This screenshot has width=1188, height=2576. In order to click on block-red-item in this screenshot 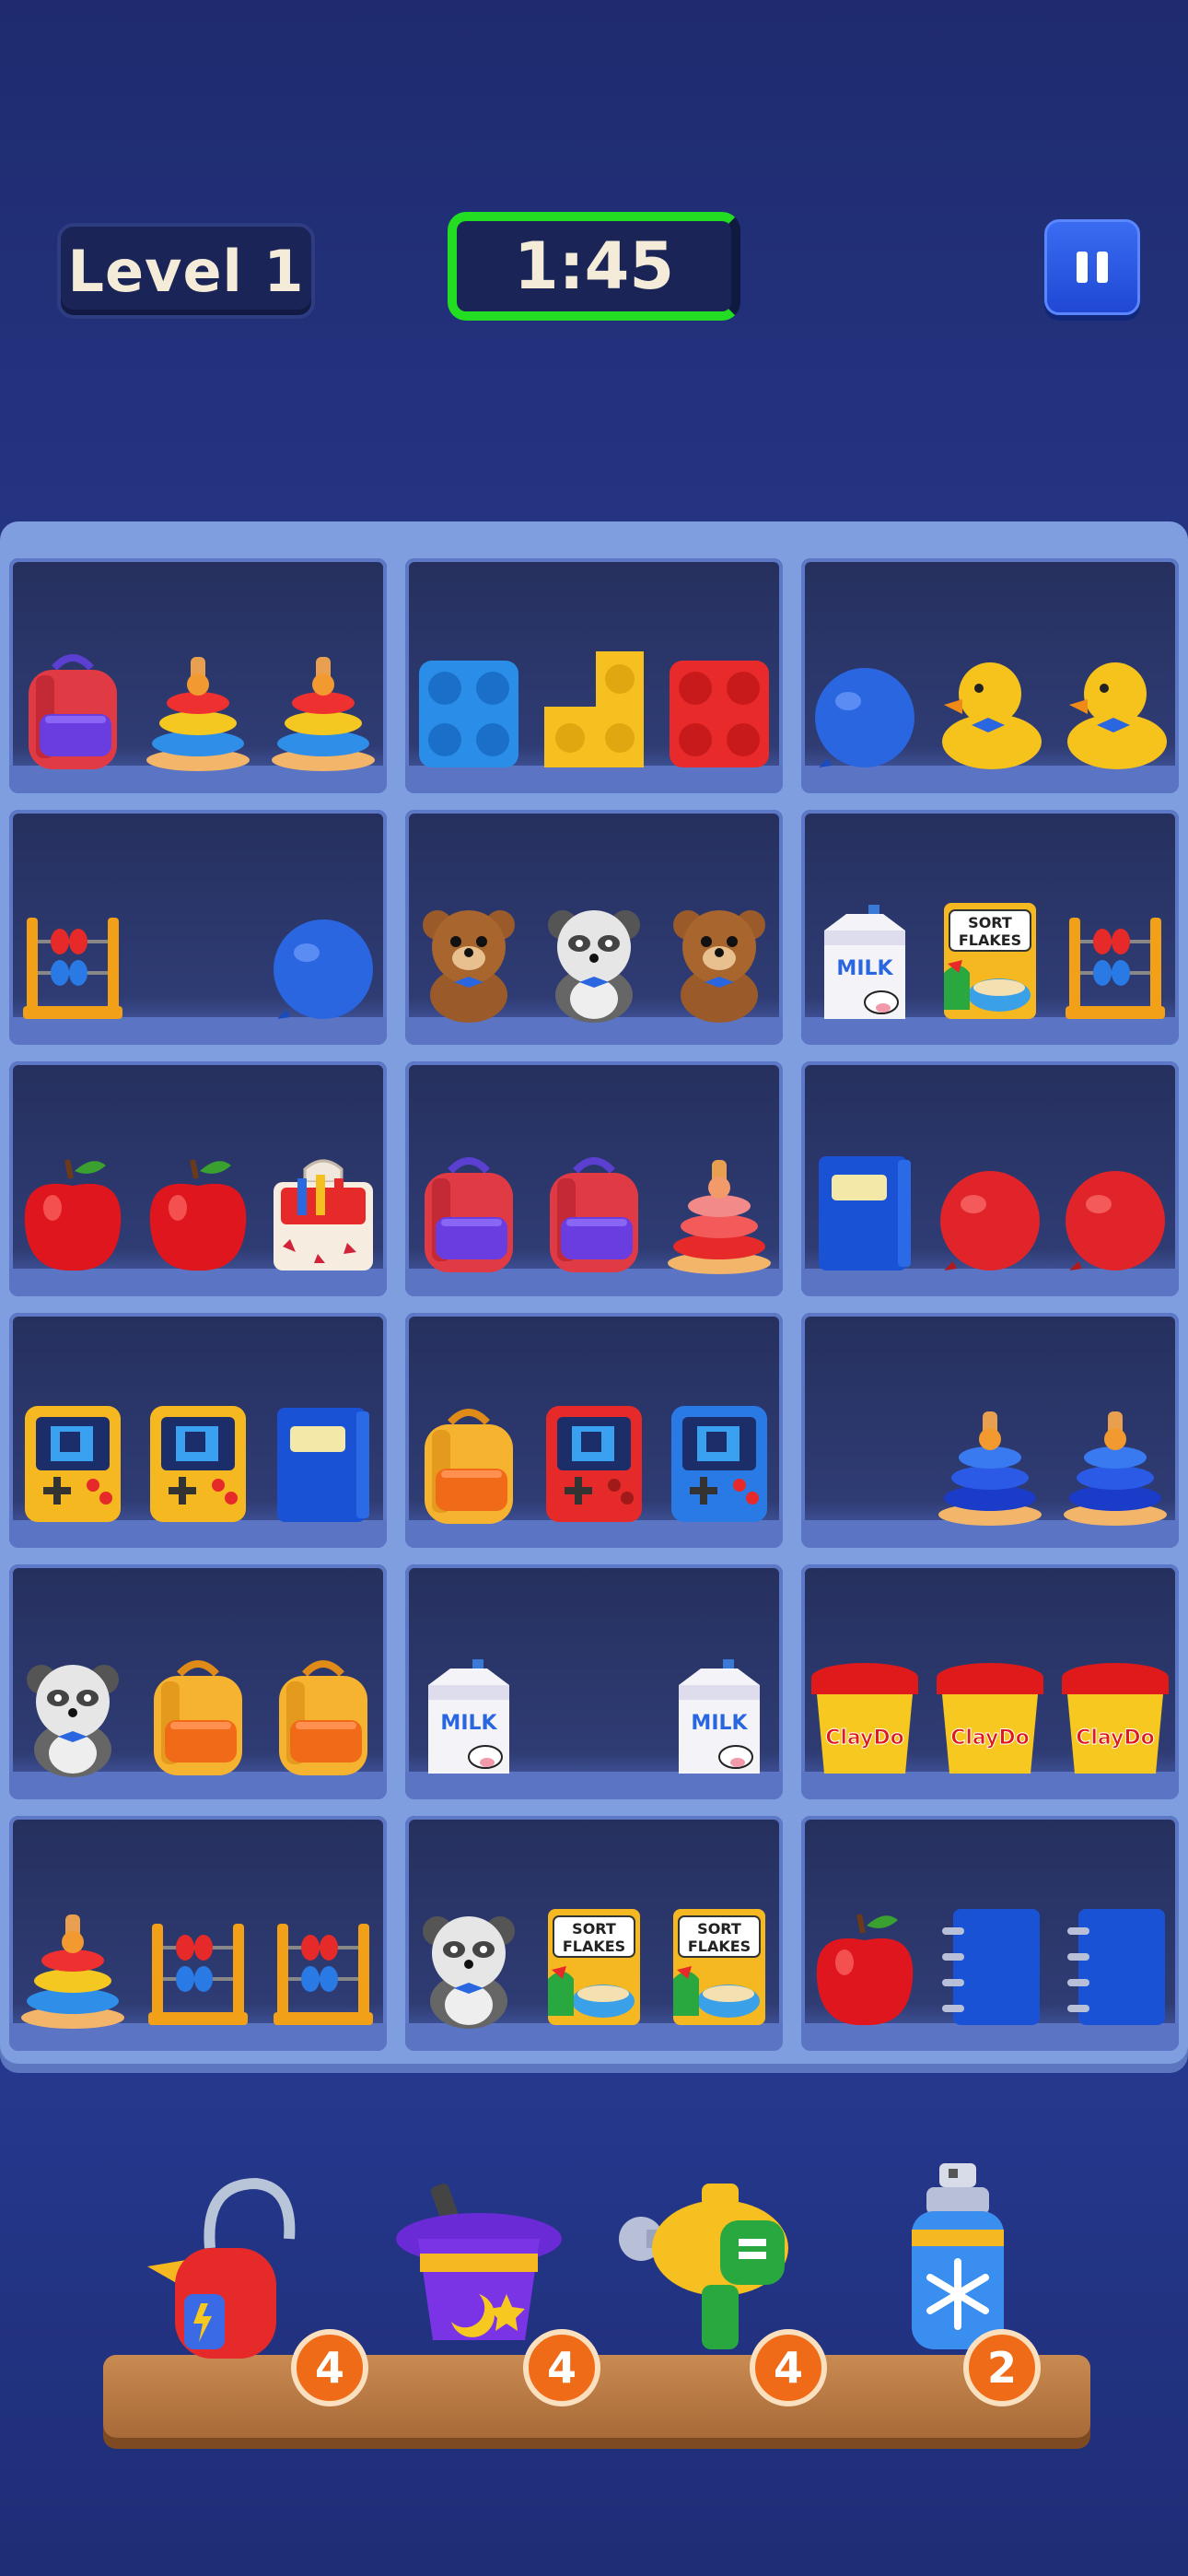, I will do `click(719, 706)`.